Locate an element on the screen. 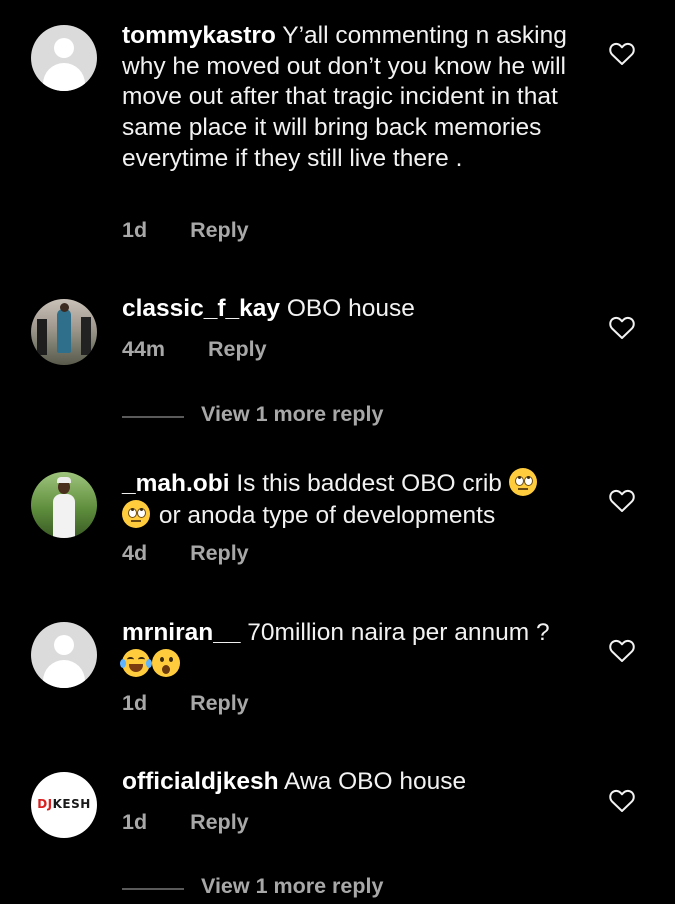 The height and width of the screenshot is (904, 675). comment-timestamp: 4d is located at coordinates (135, 553).